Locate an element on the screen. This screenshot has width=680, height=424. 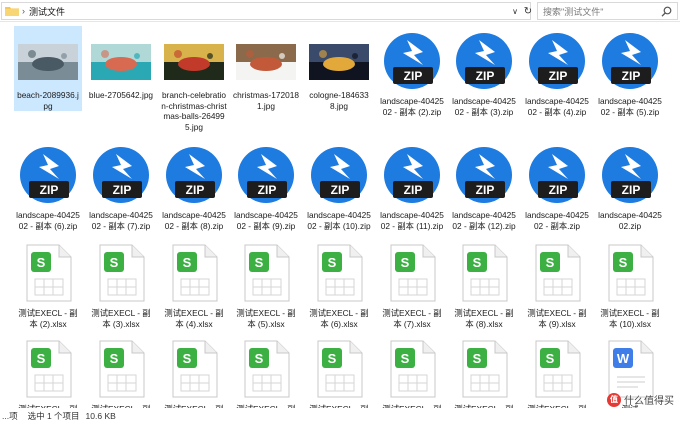
zip-file-item: ZIP landscape-4042502 - 副本 (10).zip is located at coordinates (339, 185).